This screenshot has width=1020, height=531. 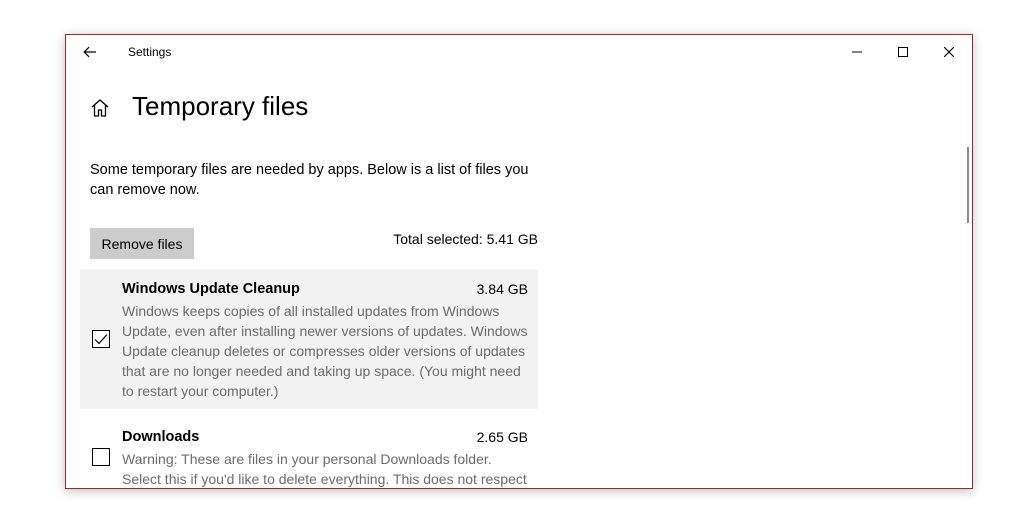 What do you see at coordinates (502, 289) in the screenshot?
I see `item-size: 3.84 GB` at bounding box center [502, 289].